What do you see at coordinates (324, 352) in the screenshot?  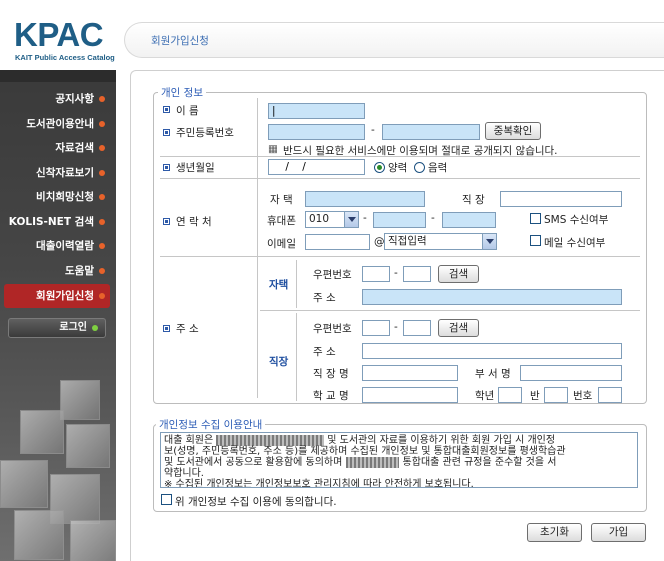 I see `work-addr-label: 주 소` at bounding box center [324, 352].